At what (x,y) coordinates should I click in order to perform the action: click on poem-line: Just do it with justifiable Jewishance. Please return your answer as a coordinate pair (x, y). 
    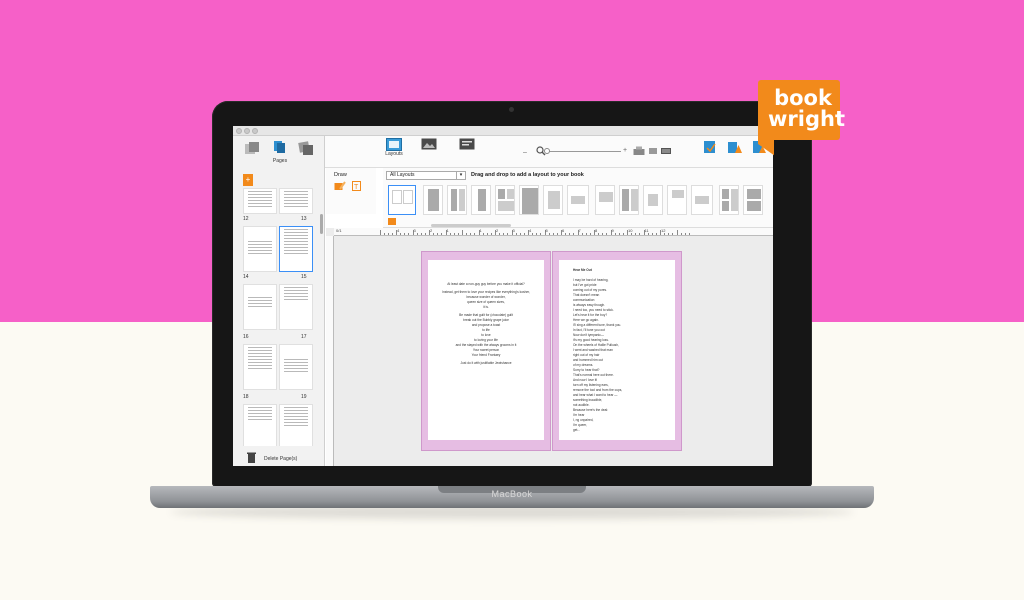
    Looking at the image, I should click on (486, 363).